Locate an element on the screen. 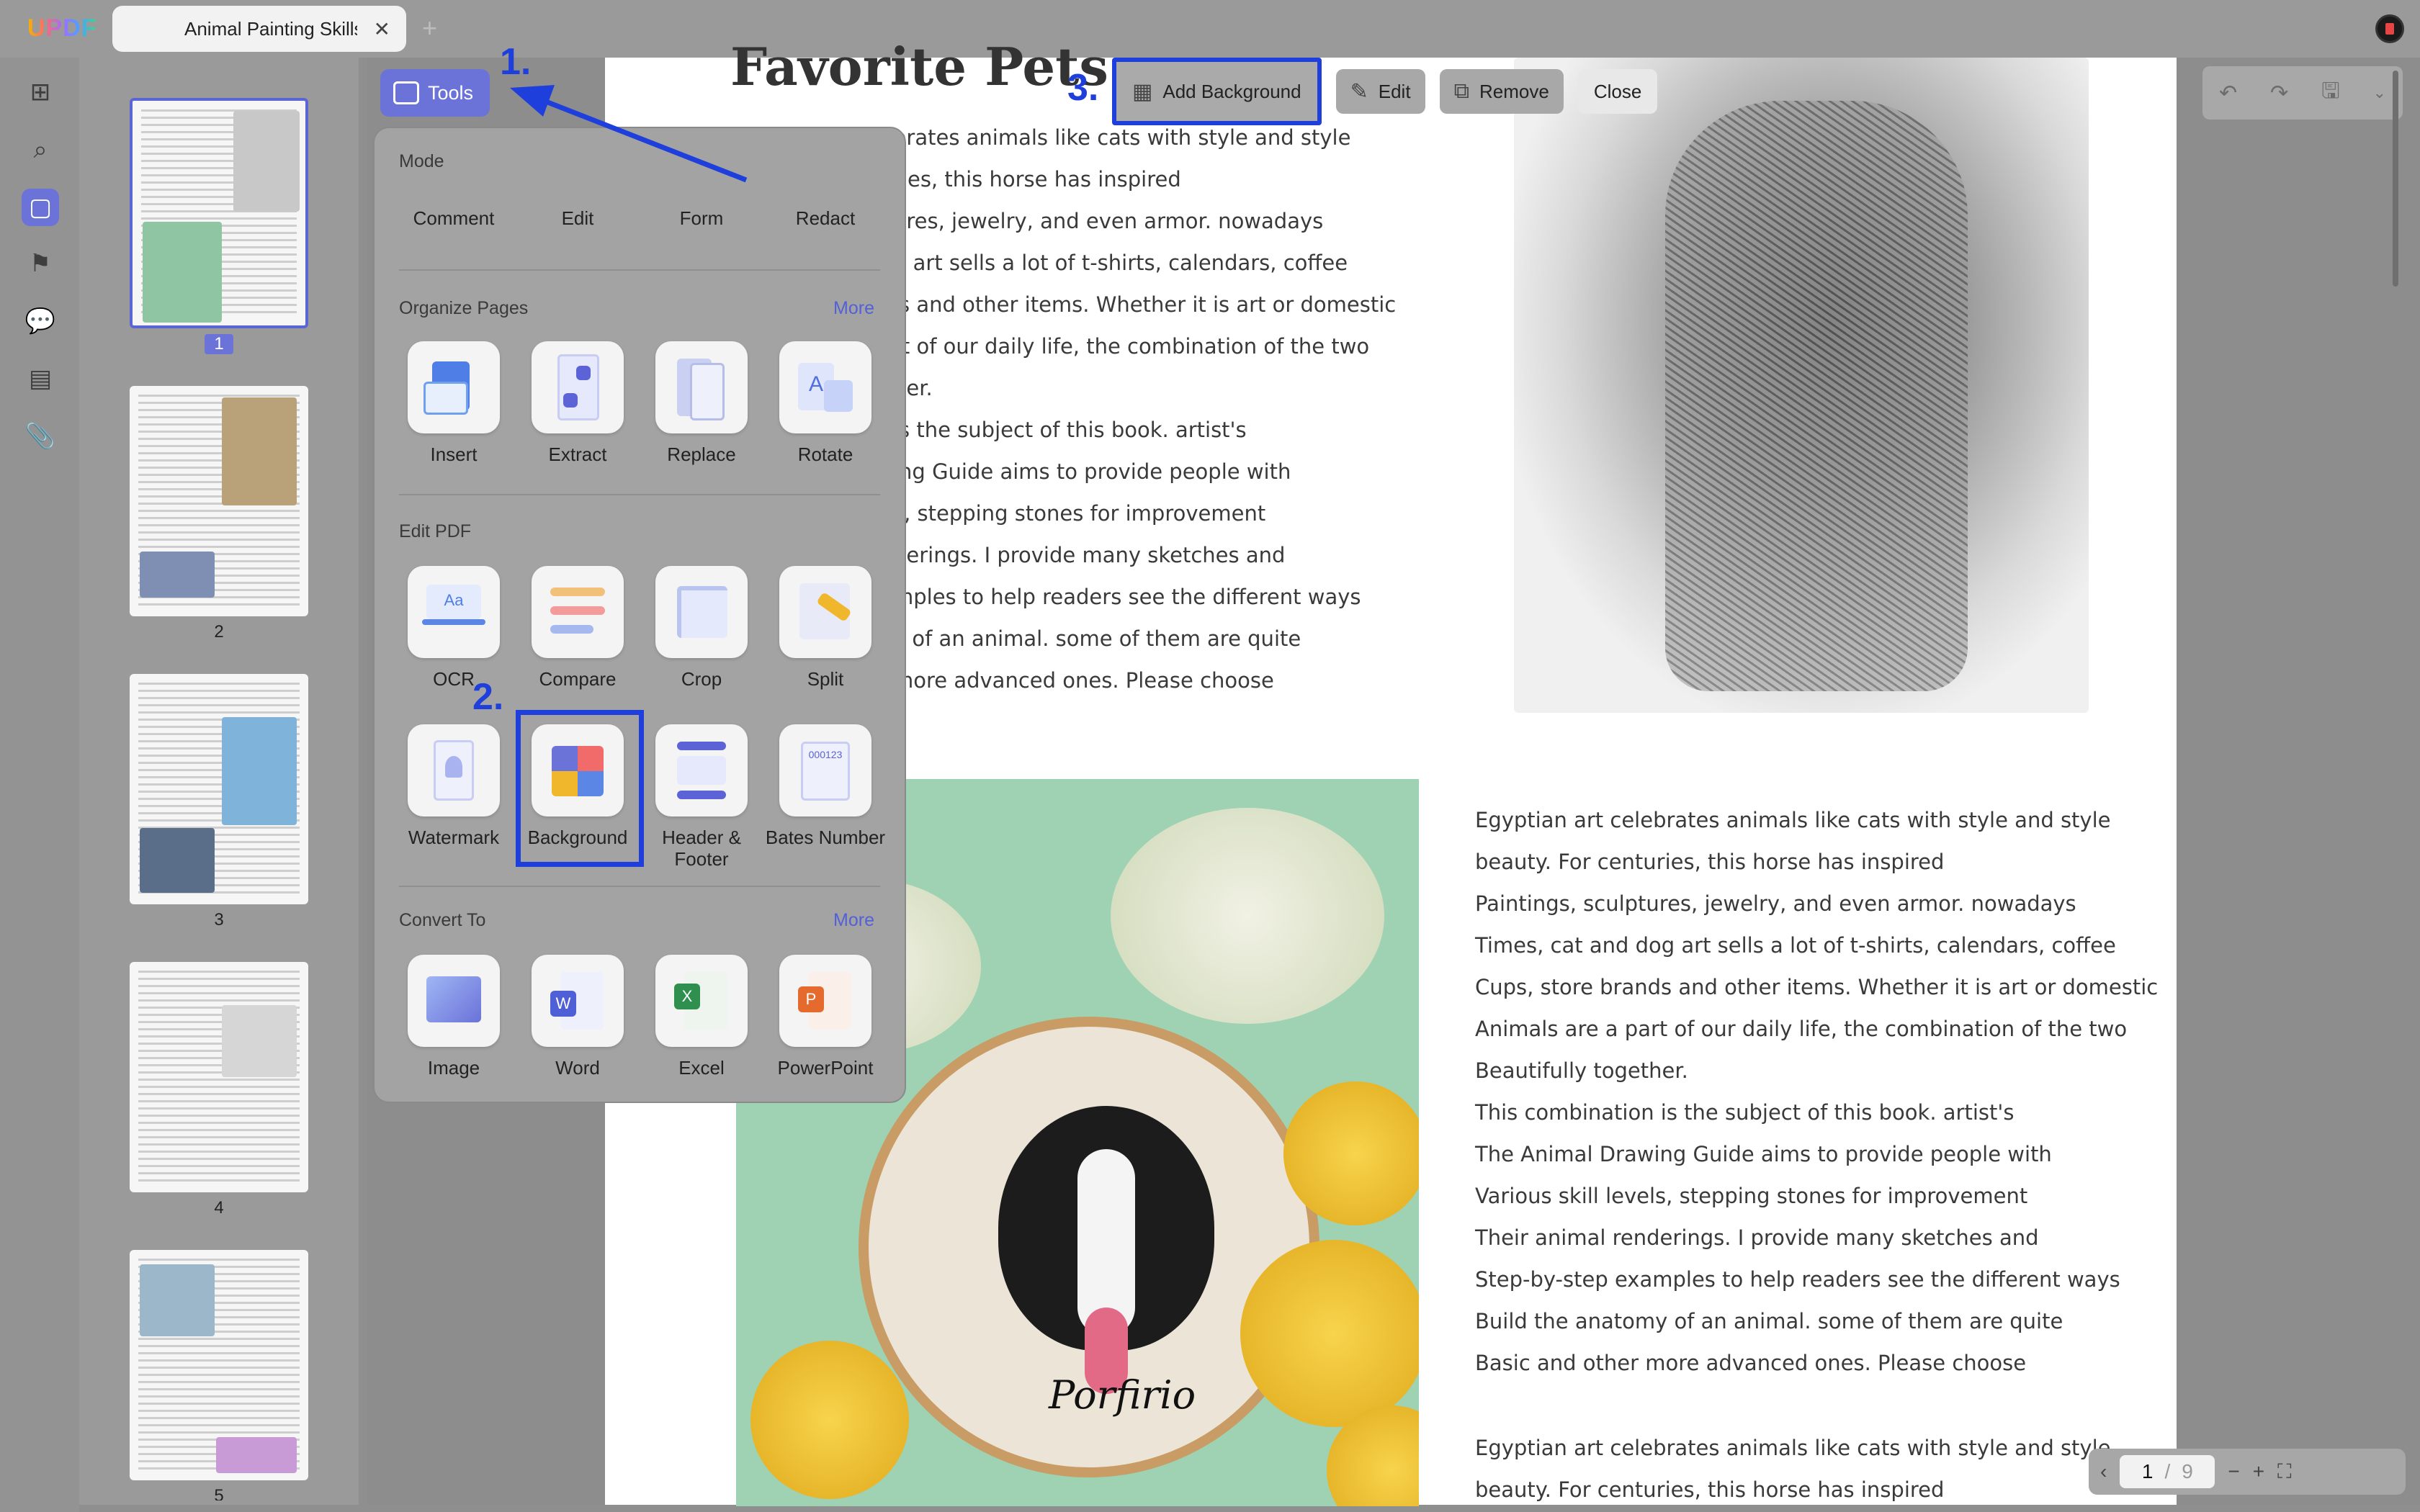  zoom-in-button: + is located at coordinates (2258, 1471).